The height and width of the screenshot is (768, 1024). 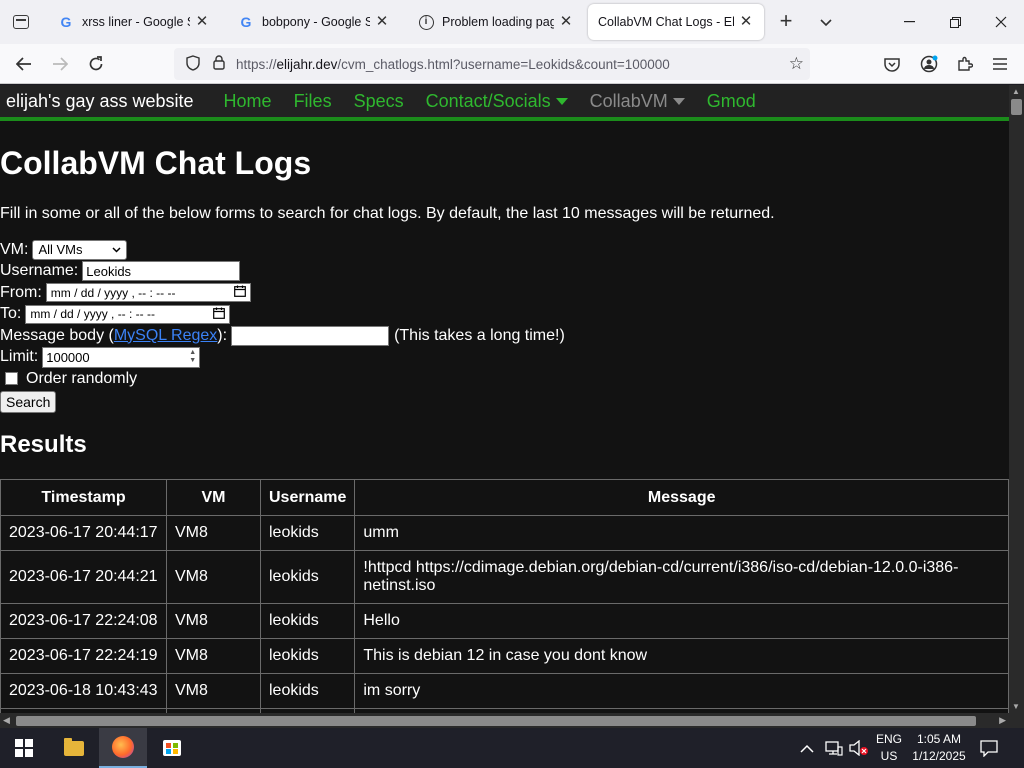 I want to click on minimize-button, so click(x=909, y=22).